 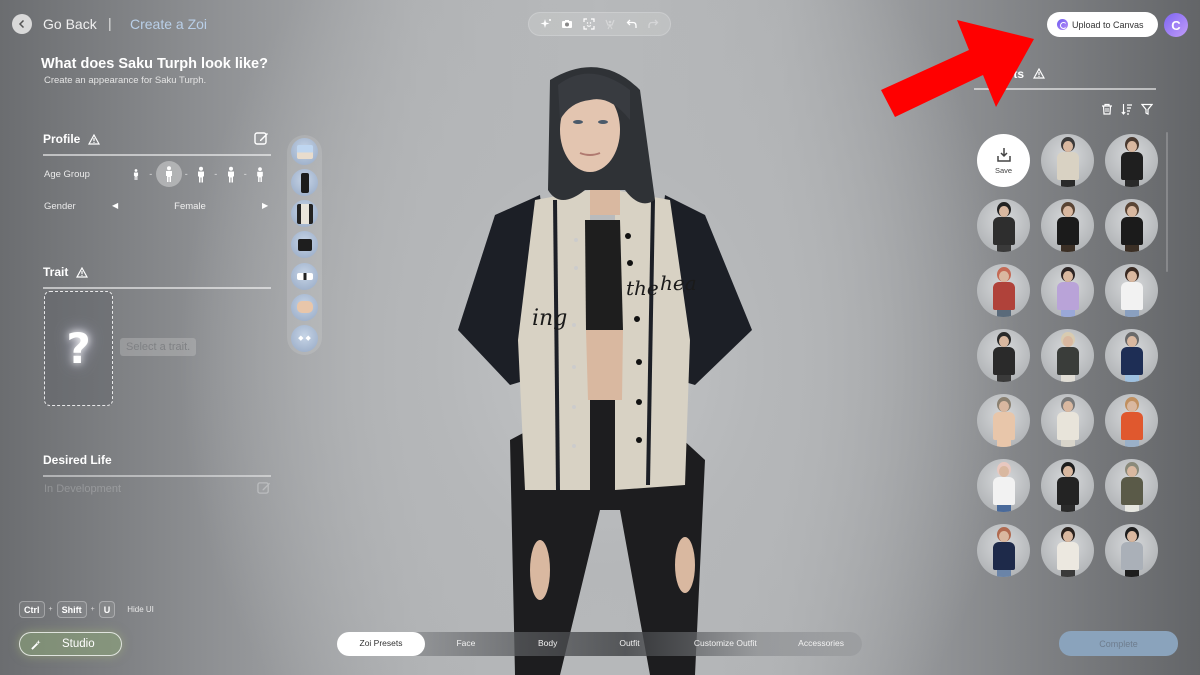 I want to click on key-ctrl: Ctrl, so click(x=32, y=609).